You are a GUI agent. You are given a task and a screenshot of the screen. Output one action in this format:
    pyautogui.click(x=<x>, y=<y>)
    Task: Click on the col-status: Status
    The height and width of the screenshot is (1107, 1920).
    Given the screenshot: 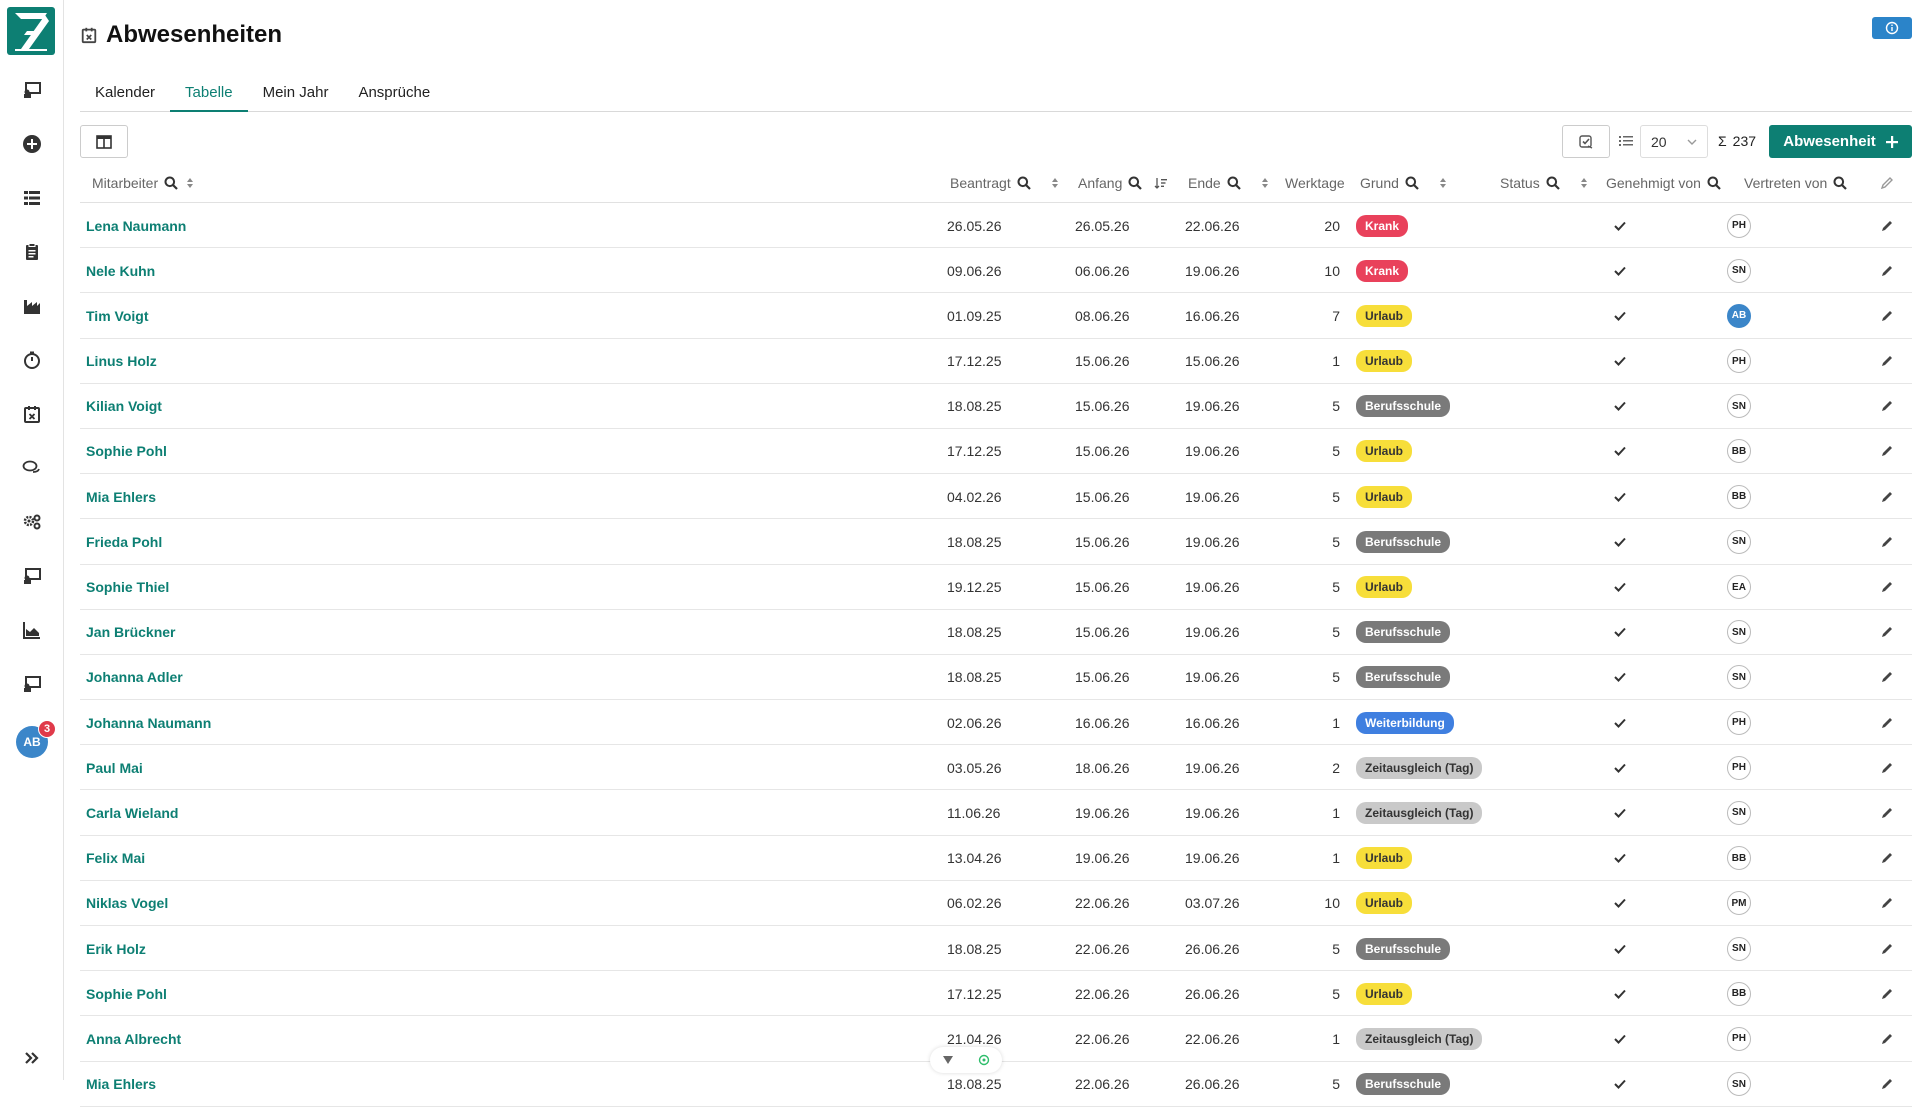 What is the action you would take?
    pyautogui.click(x=1545, y=183)
    